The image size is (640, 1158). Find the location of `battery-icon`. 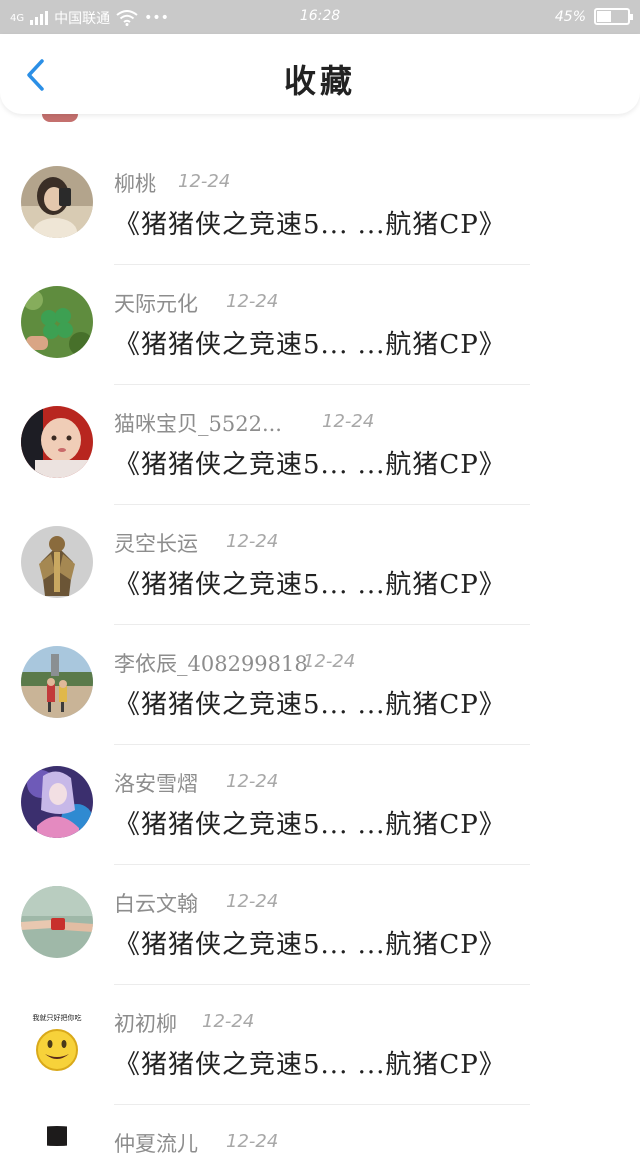

battery-icon is located at coordinates (613, 16).